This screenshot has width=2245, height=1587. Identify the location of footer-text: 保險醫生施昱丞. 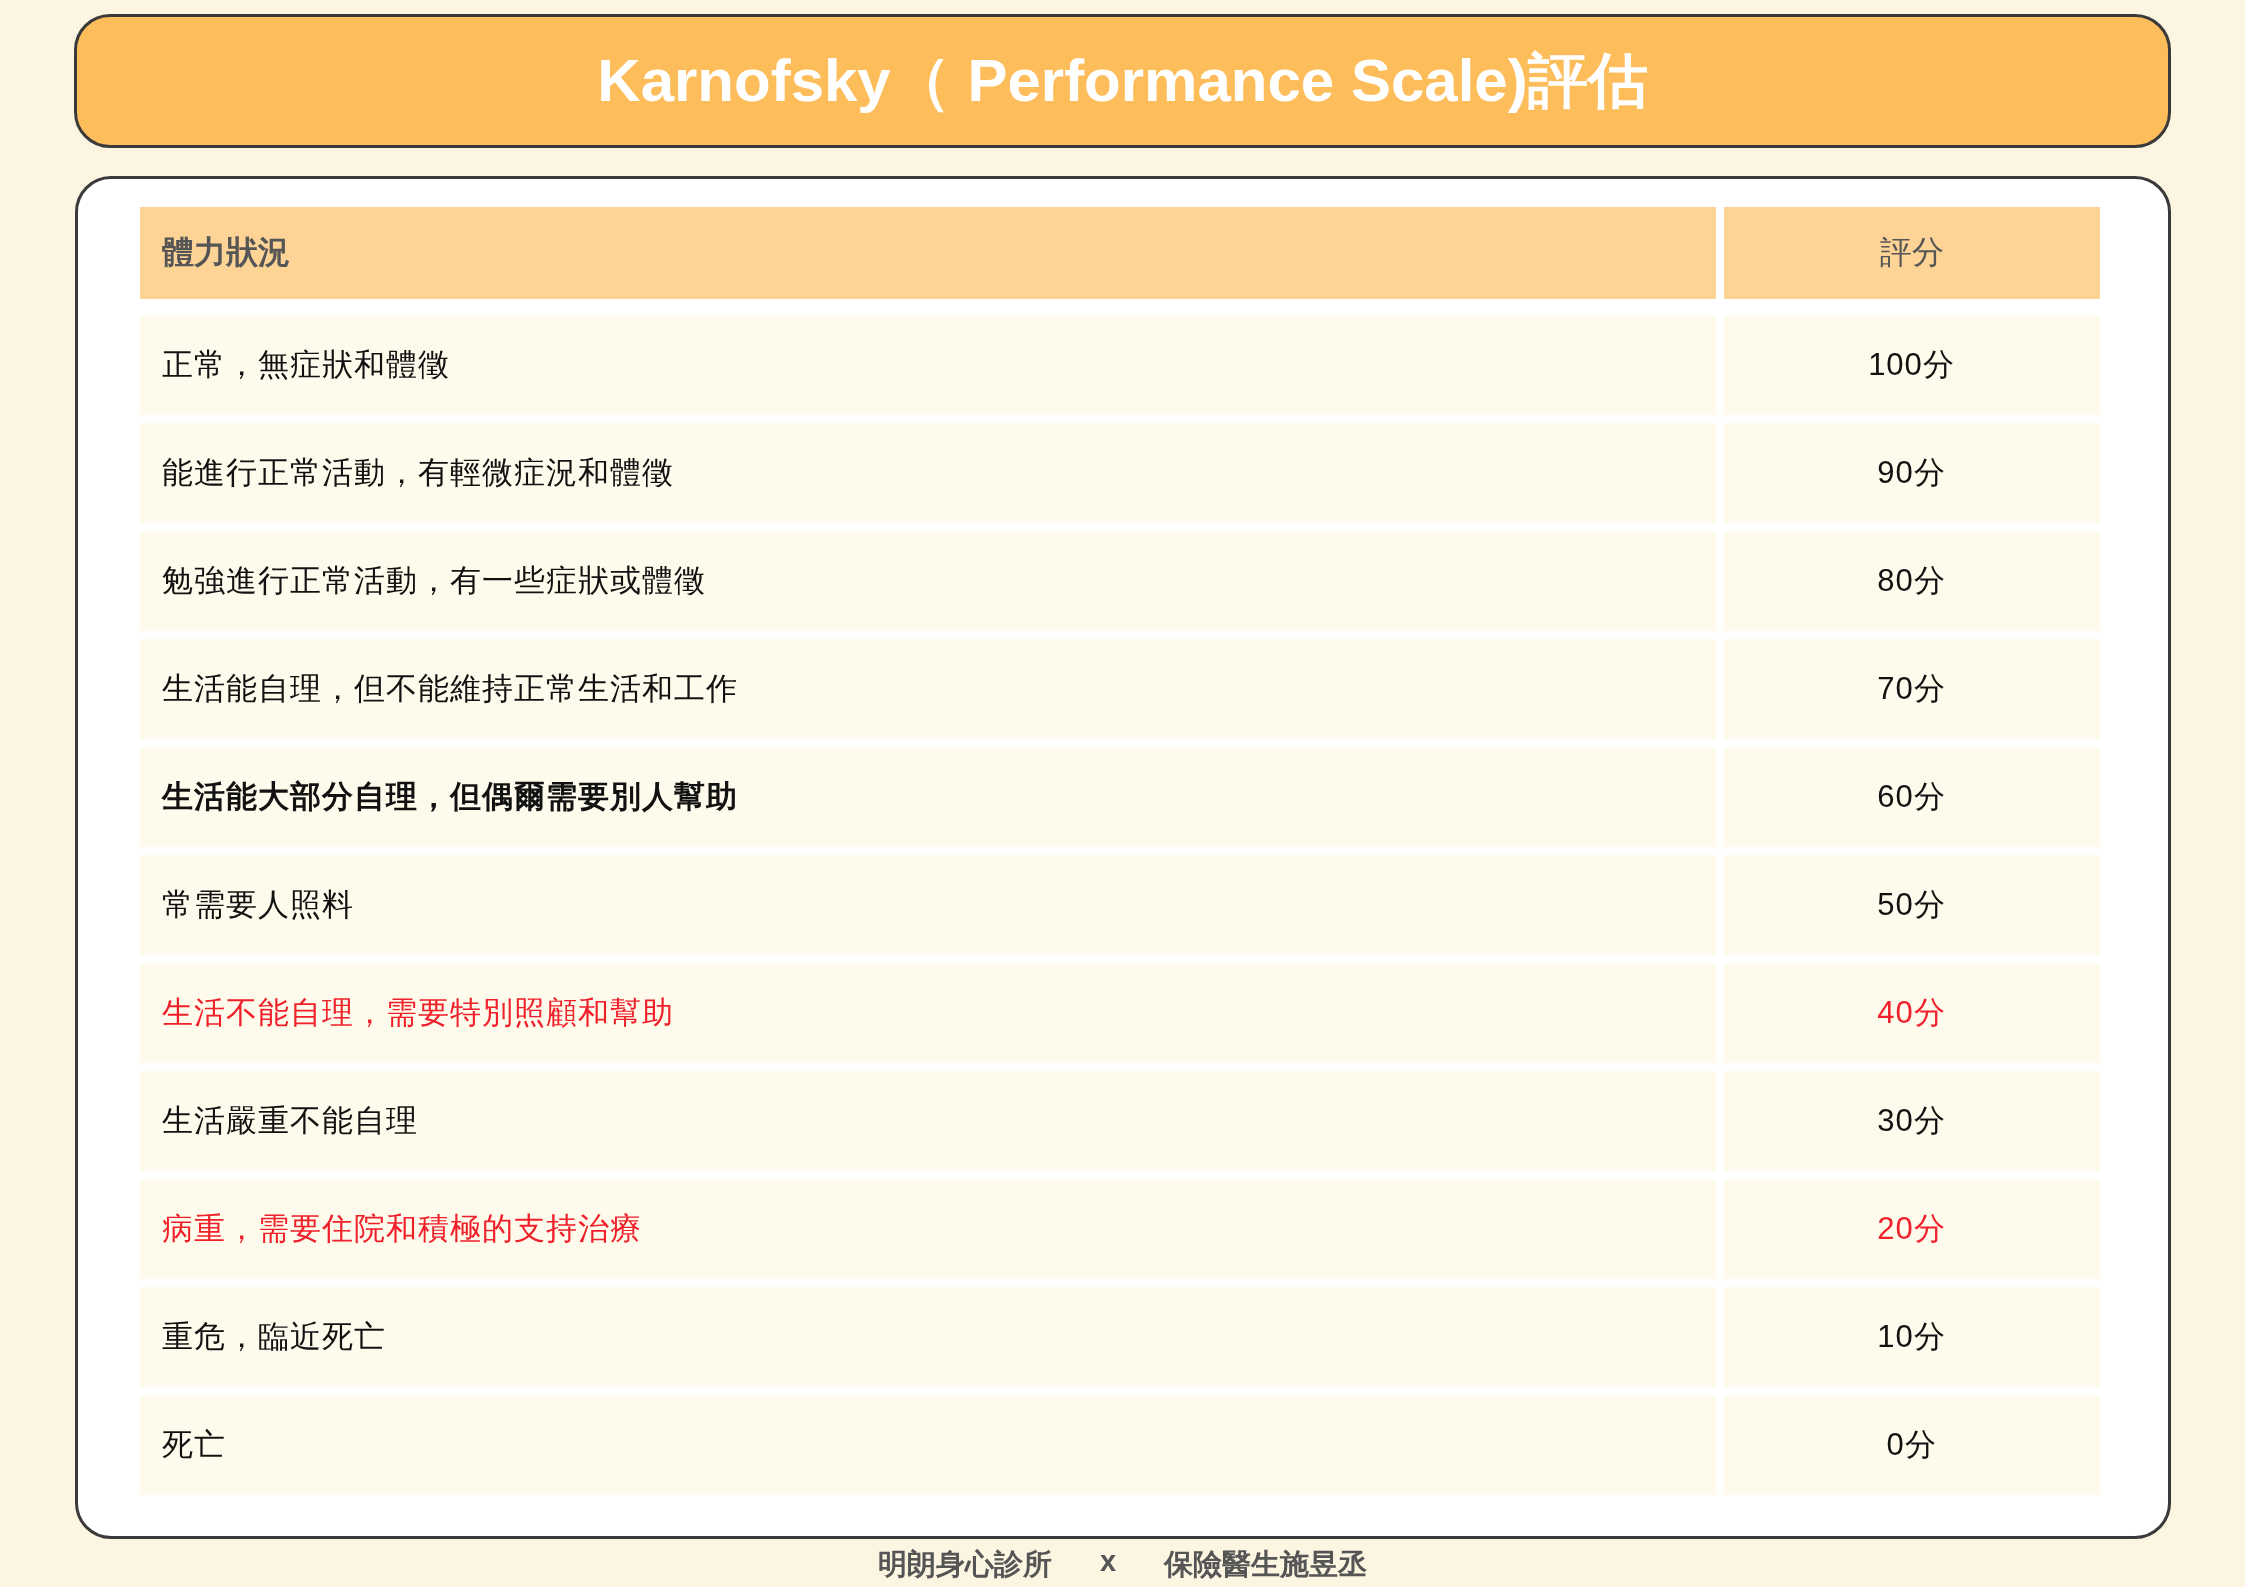
(1266, 1564).